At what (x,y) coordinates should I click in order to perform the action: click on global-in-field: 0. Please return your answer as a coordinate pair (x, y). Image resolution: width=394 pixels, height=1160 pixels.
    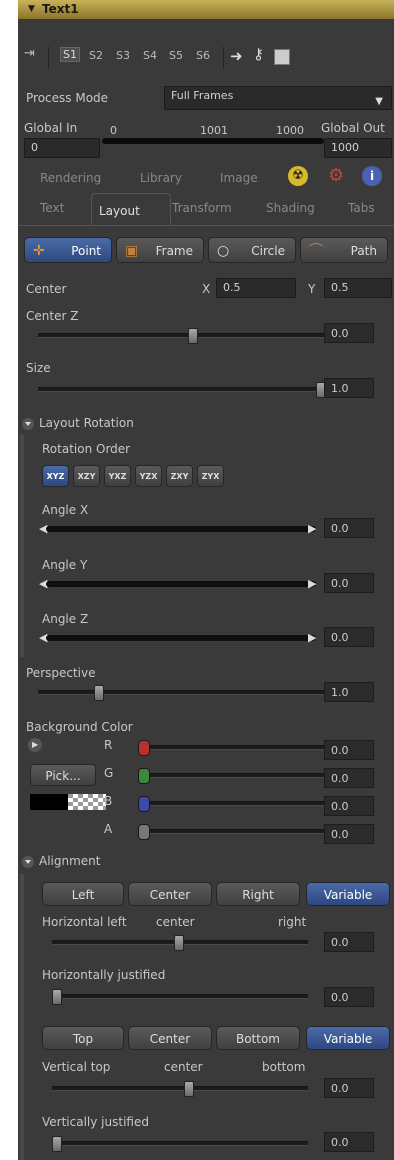
    Looking at the image, I should click on (62, 148).